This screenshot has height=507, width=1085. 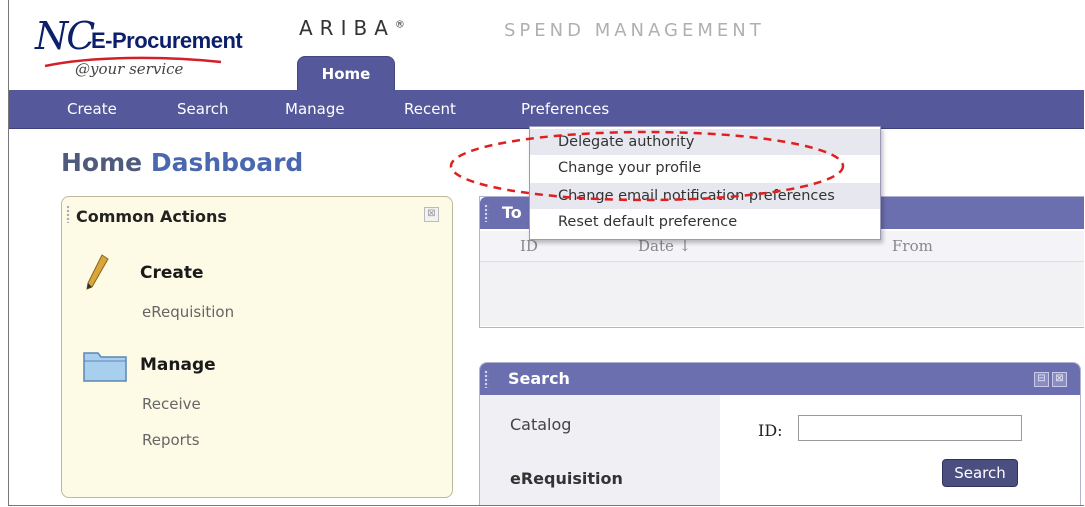 What do you see at coordinates (347, 28) in the screenshot?
I see `ariba-wordmark: ARIBA` at bounding box center [347, 28].